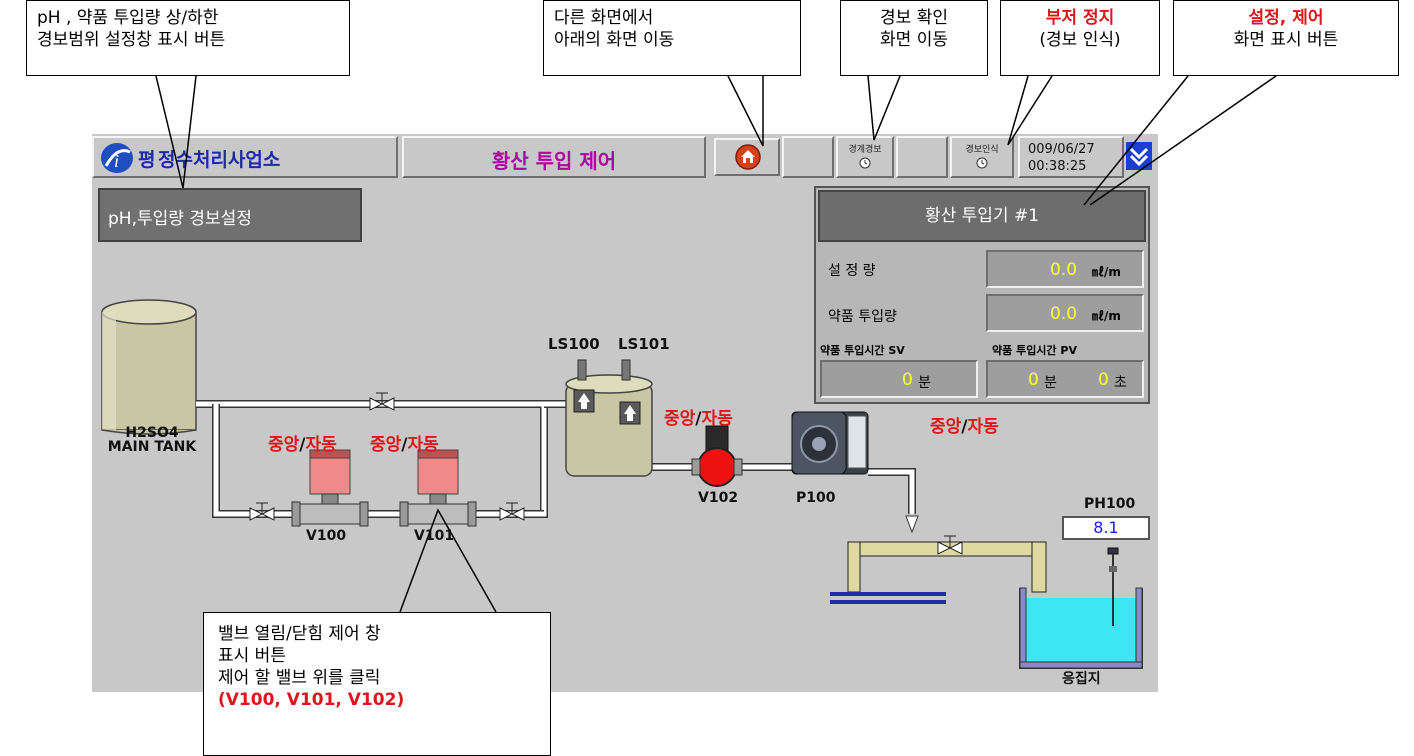 This screenshot has width=1414, height=756. I want to click on mode-tag-v101-auto: 자동, so click(423, 445).